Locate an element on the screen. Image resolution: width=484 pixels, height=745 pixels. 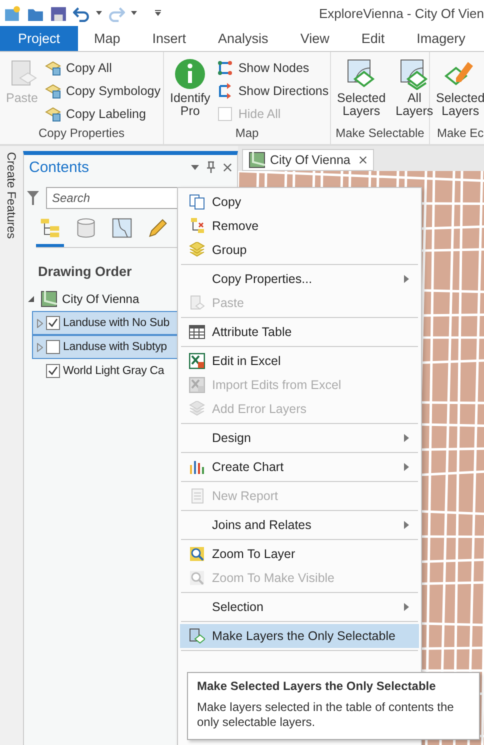
tooltip-title: Make Selected Layers the Only Selectable is located at coordinates (317, 686).